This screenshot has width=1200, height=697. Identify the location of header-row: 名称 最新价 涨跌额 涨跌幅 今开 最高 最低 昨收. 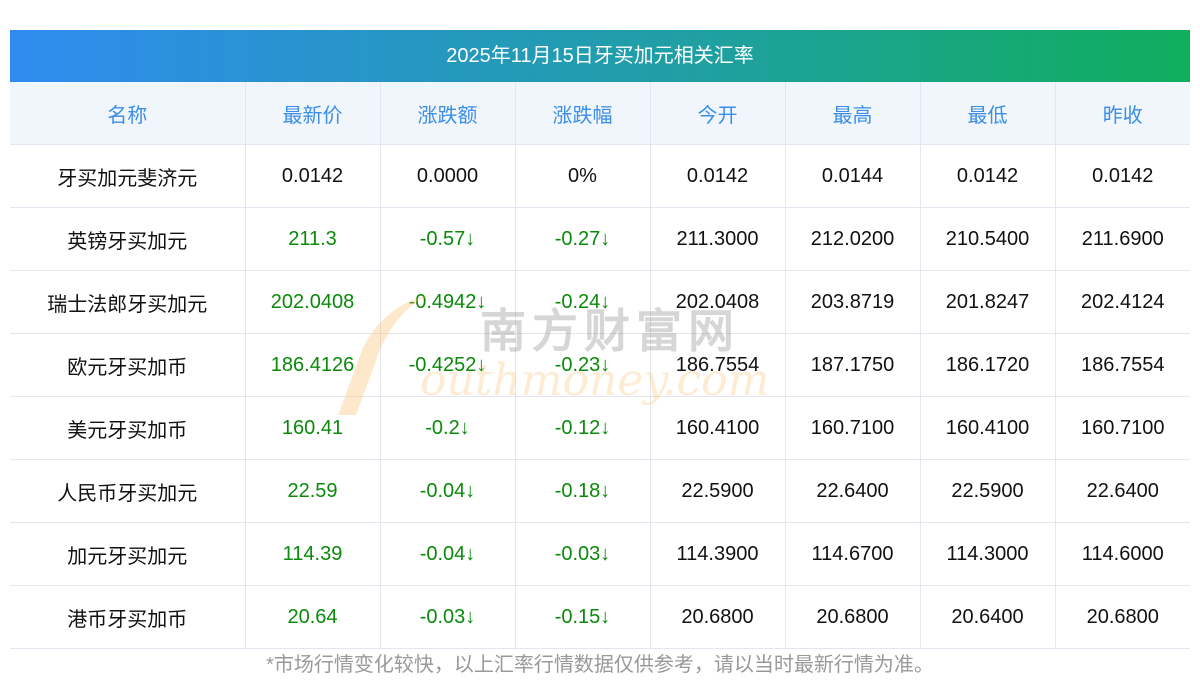
(600, 113).